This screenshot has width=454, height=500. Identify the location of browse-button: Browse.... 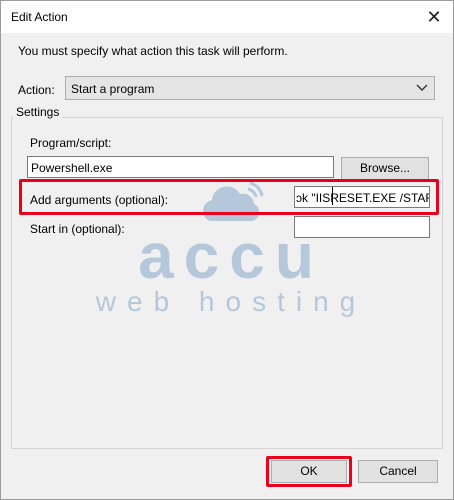
(385, 168).